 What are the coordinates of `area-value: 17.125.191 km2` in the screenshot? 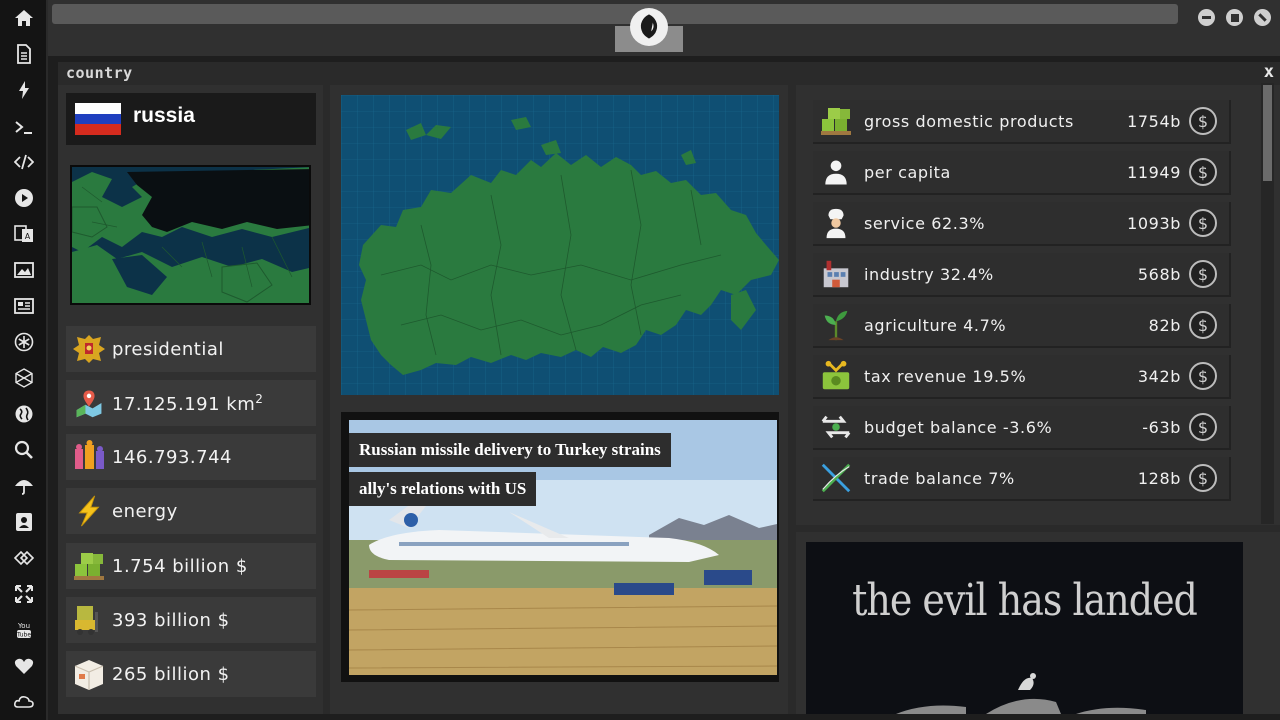 It's located at (188, 403).